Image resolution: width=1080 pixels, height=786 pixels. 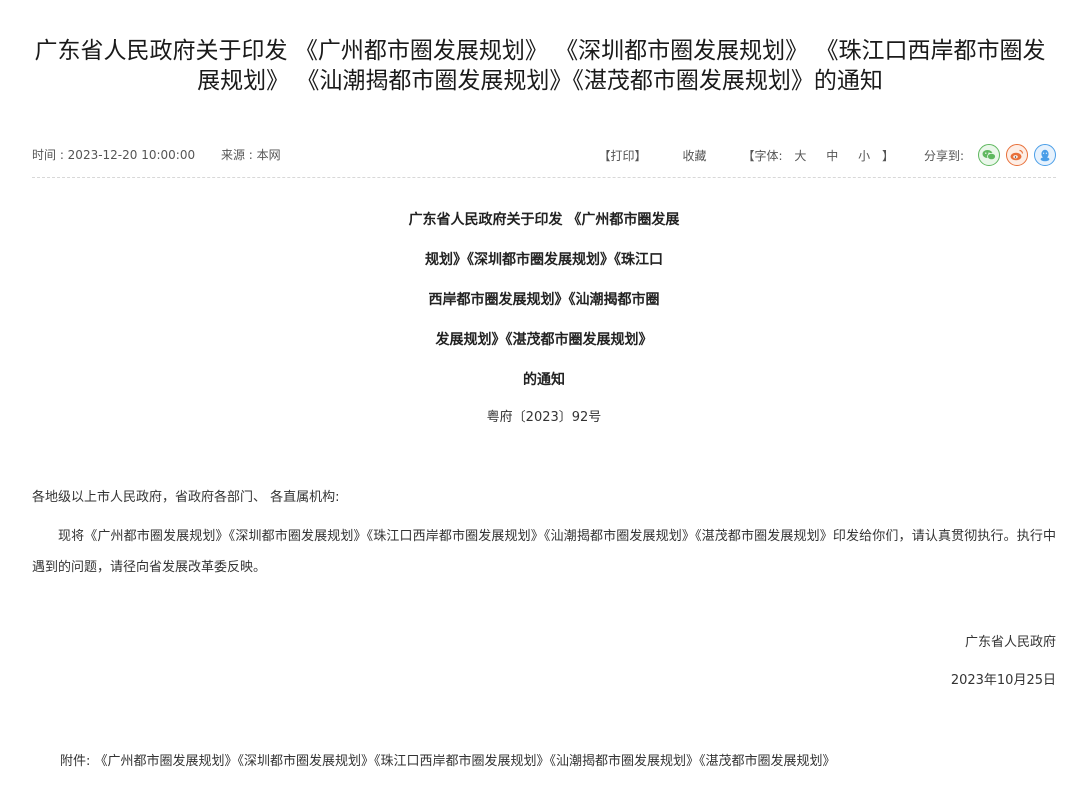 What do you see at coordinates (1010, 642) in the screenshot?
I see `signature-org: 广东省人民政府` at bounding box center [1010, 642].